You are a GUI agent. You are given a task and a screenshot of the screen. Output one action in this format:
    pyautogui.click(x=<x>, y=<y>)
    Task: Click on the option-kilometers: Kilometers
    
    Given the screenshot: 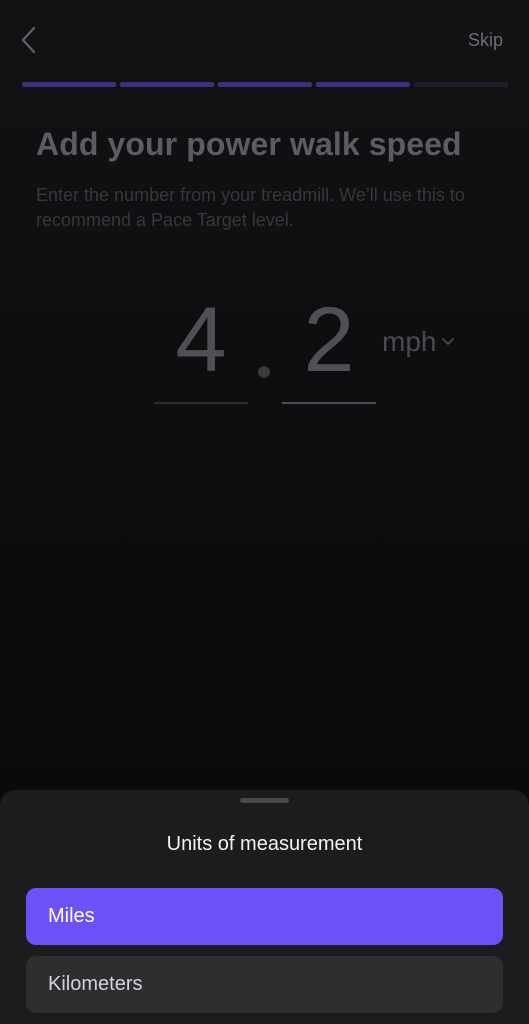 What is the action you would take?
    pyautogui.click(x=264, y=984)
    